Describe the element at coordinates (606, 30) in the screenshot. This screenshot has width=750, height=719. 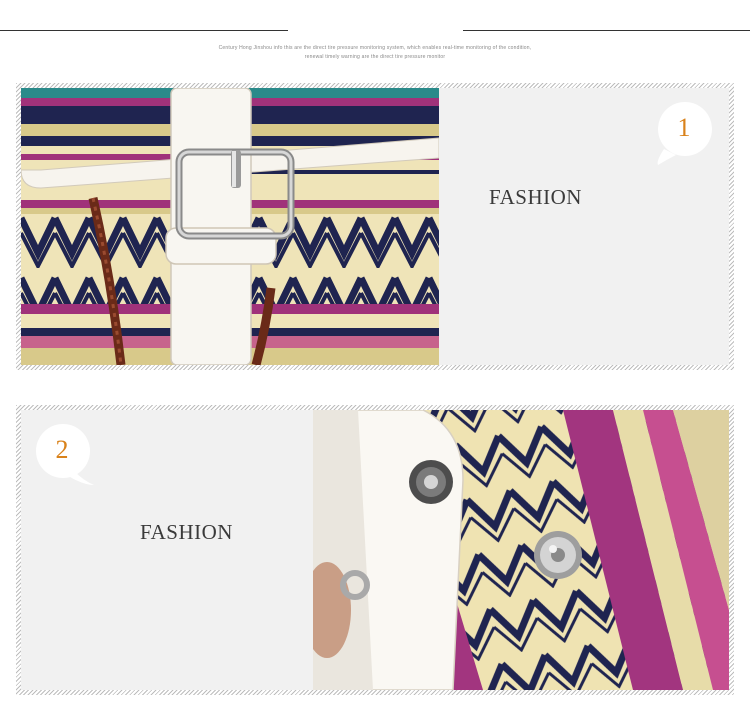
I see `top-rule-right` at that location.